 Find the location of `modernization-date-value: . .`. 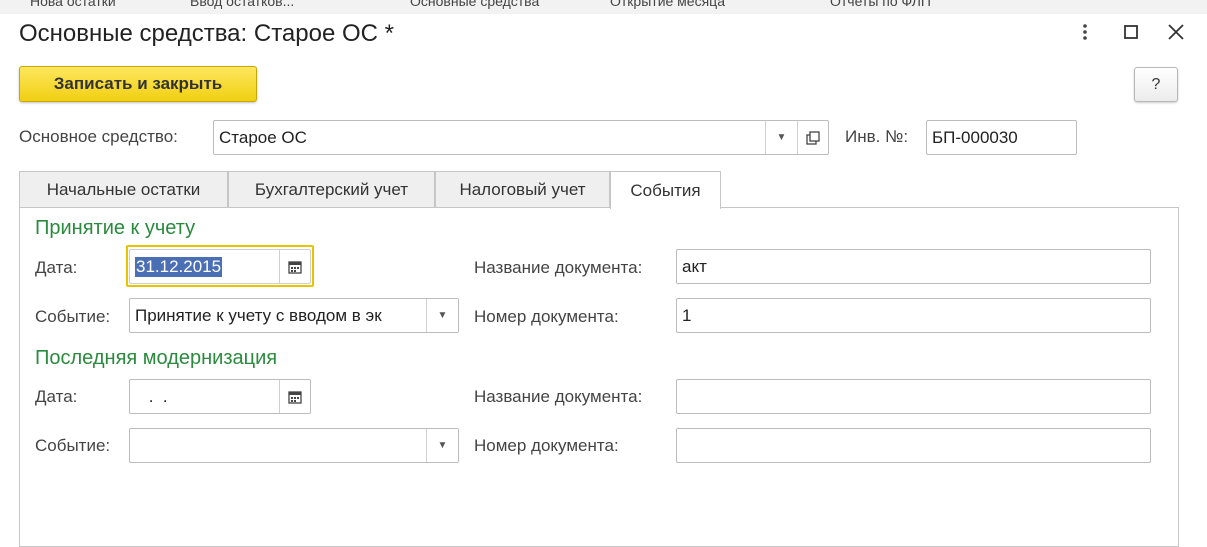

modernization-date-value: . . is located at coordinates (156, 396).